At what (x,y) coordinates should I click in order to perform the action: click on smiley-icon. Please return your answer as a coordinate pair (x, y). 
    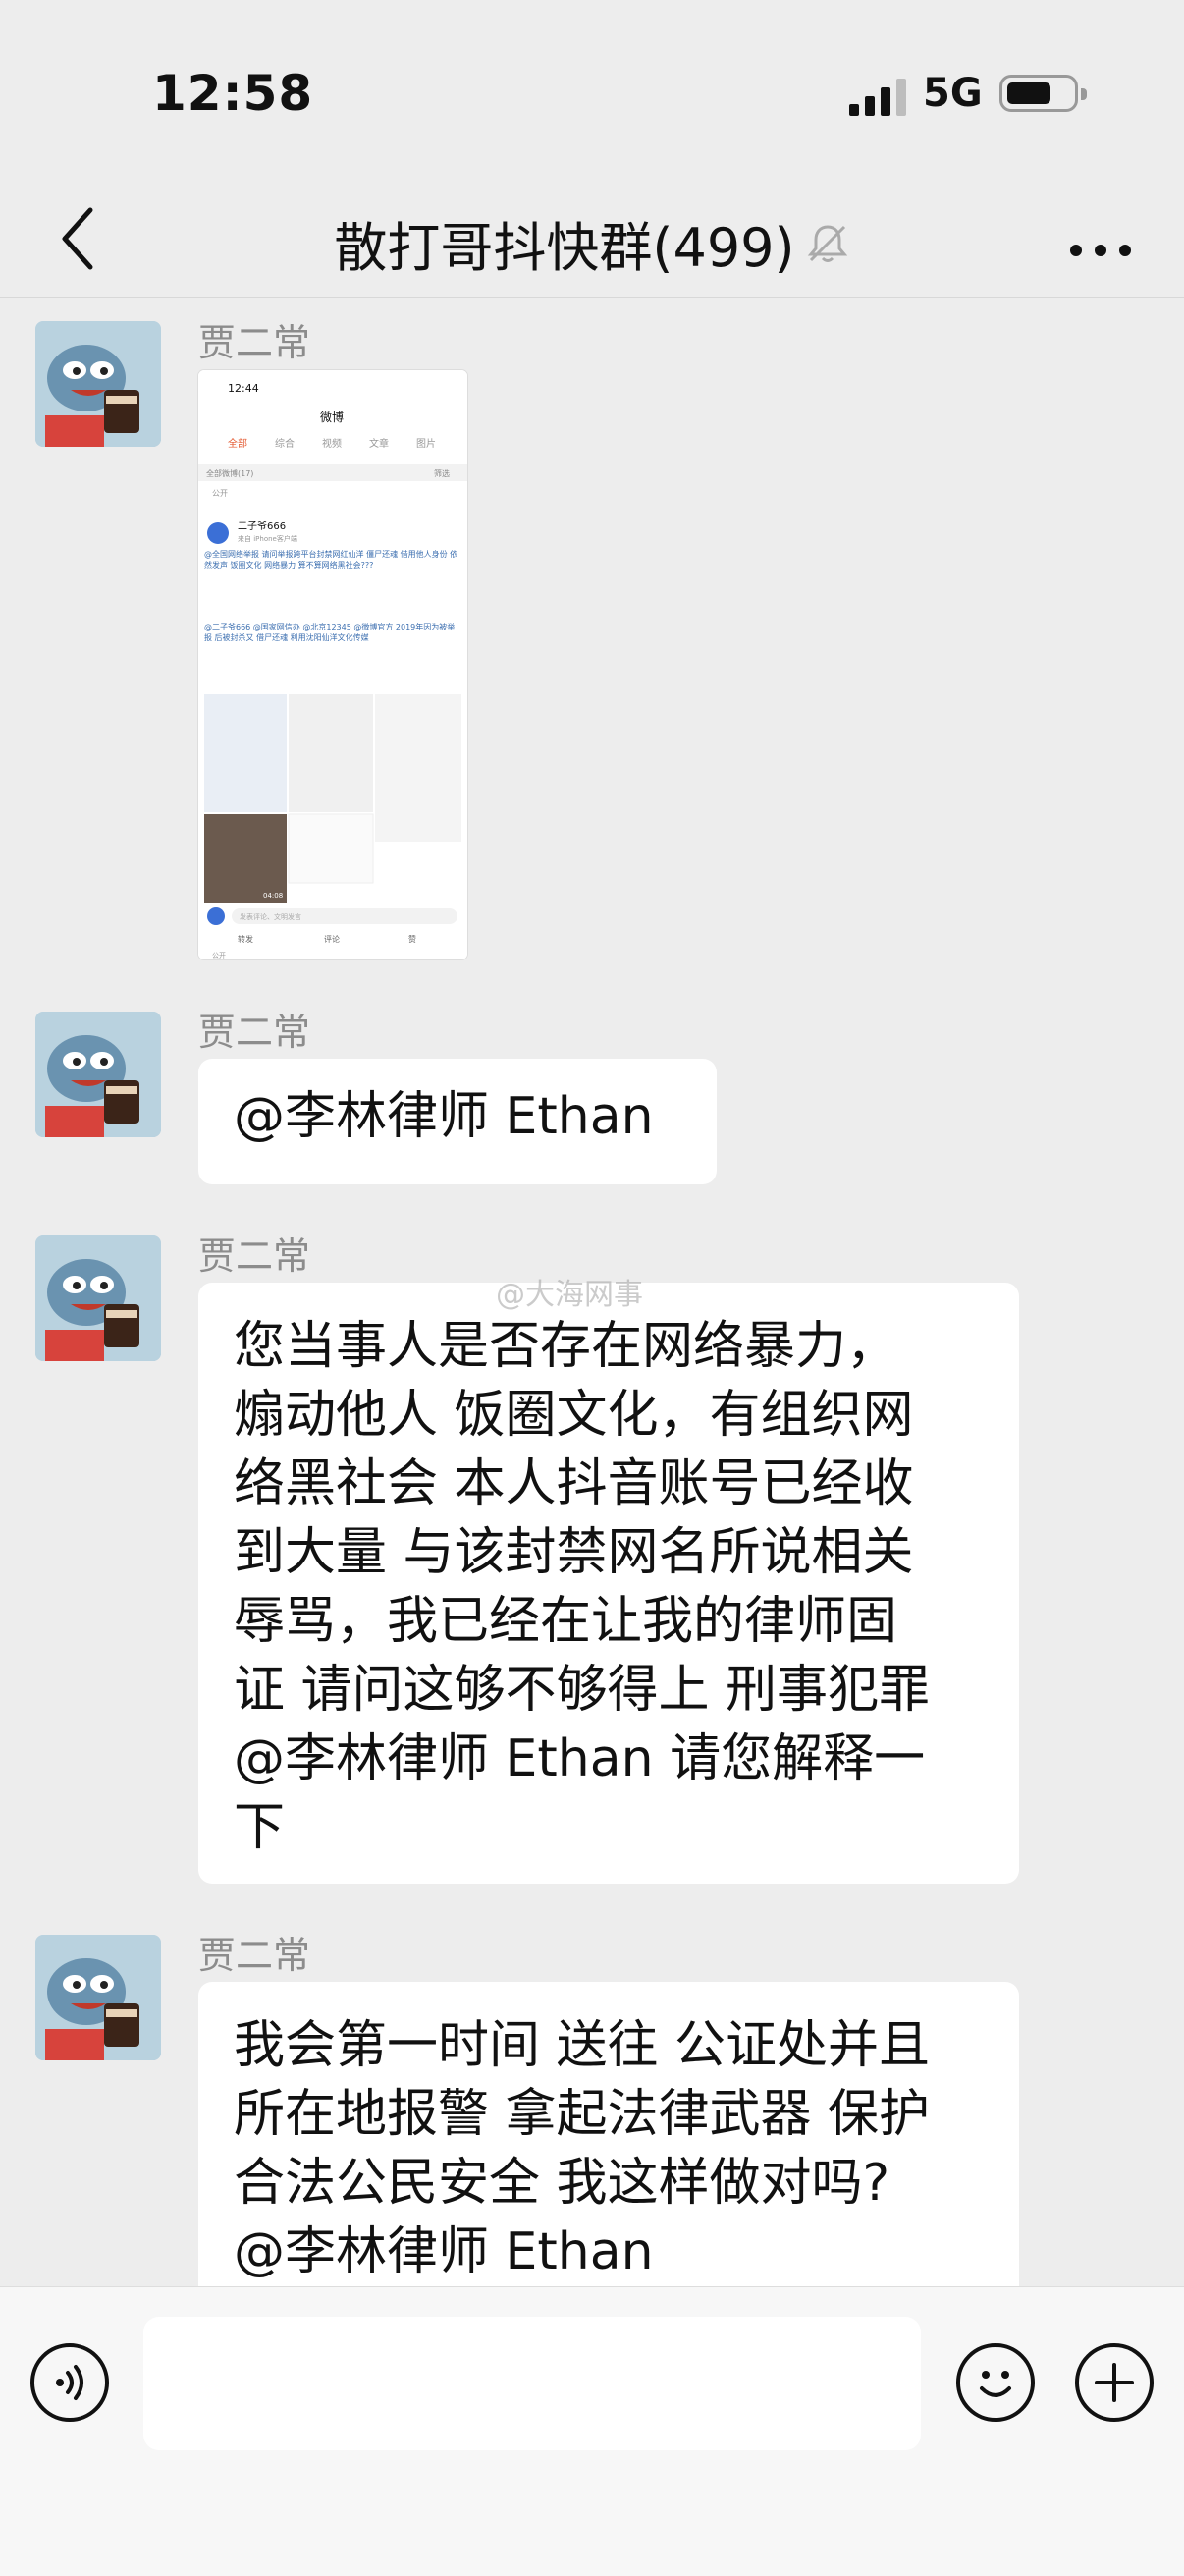
    Looking at the image, I should click on (995, 2384).